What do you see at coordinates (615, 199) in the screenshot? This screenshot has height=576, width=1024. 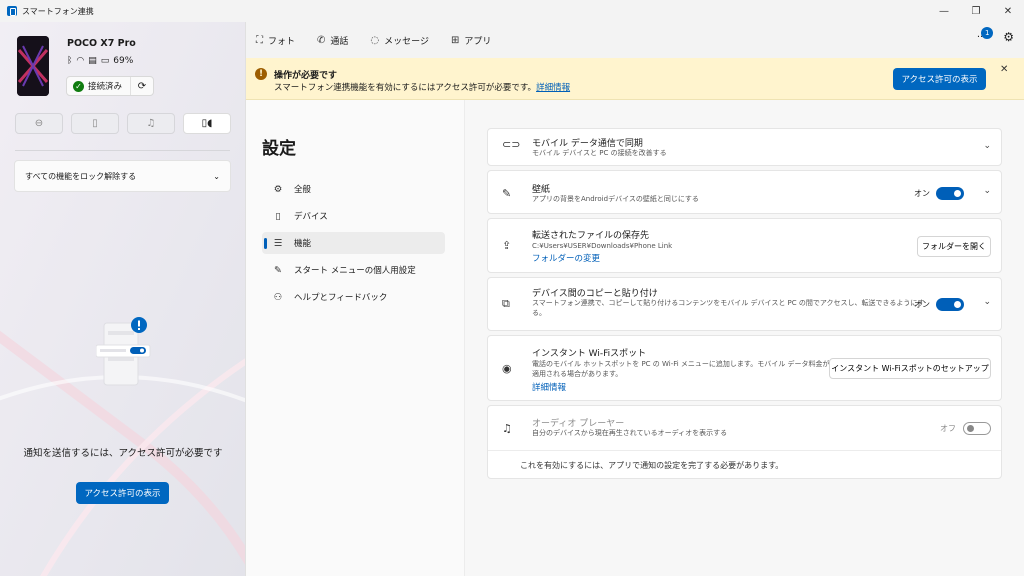 I see `wallpaper-desc: アプリの背景をAndroidデバイスの壁紙と同じにする` at bounding box center [615, 199].